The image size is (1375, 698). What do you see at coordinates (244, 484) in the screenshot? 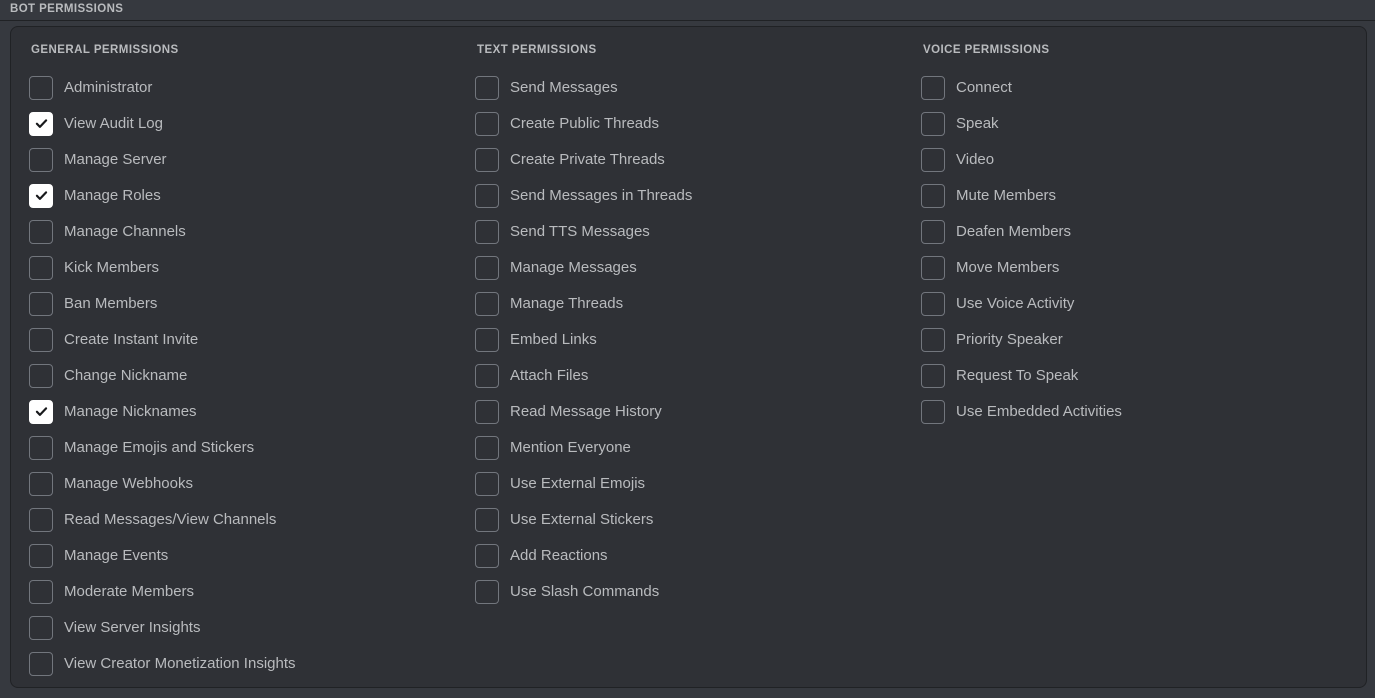
I see `permission-row: Manage Webhooks` at bounding box center [244, 484].